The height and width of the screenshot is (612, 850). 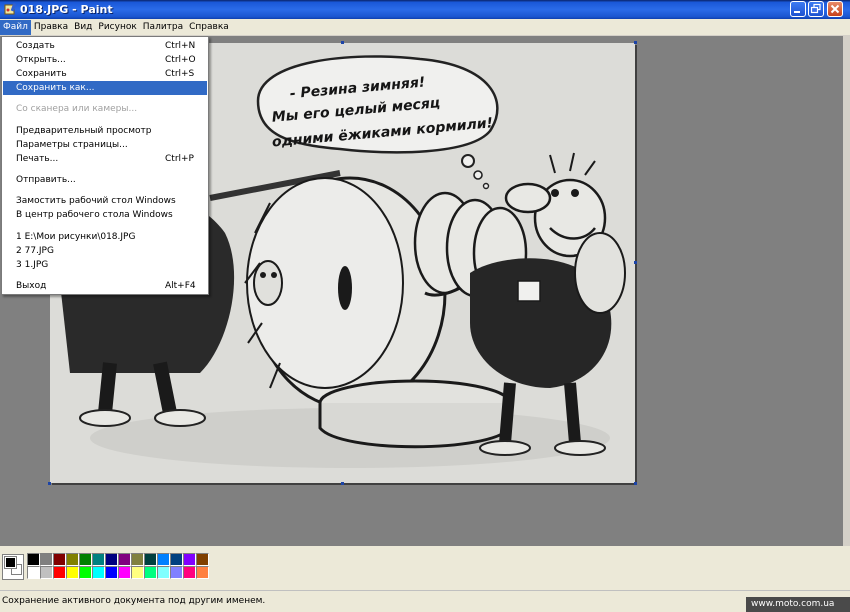 I want to click on close-icon, so click(x=835, y=9).